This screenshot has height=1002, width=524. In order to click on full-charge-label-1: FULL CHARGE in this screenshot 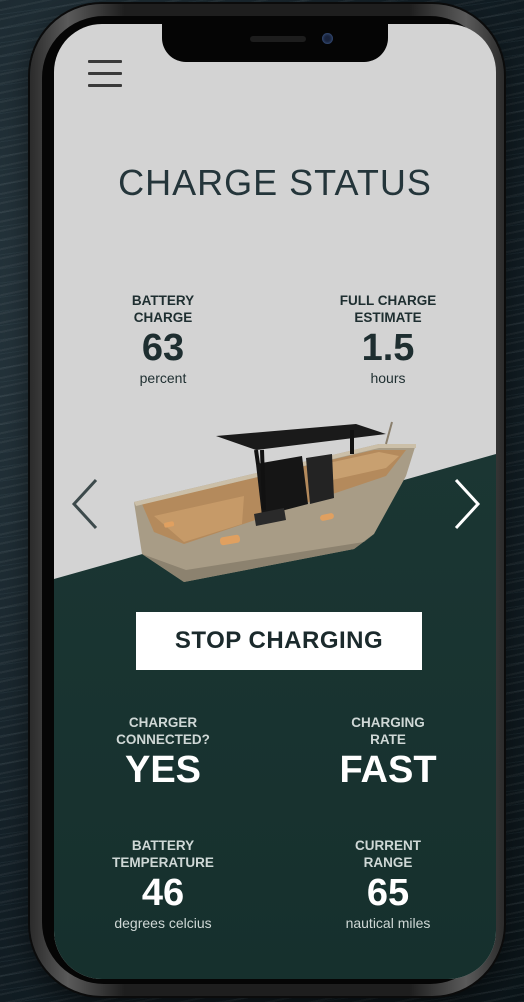, I will do `click(388, 300)`.